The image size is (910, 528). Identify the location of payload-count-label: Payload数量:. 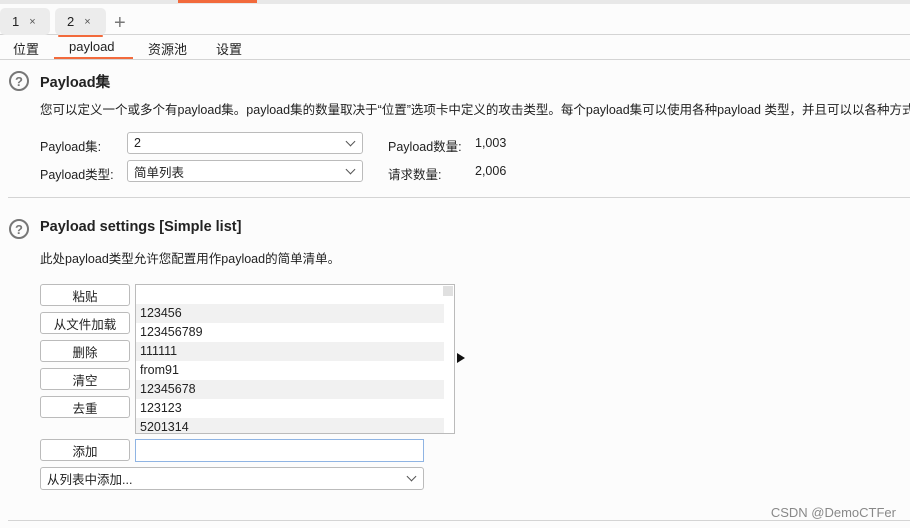
(425, 147).